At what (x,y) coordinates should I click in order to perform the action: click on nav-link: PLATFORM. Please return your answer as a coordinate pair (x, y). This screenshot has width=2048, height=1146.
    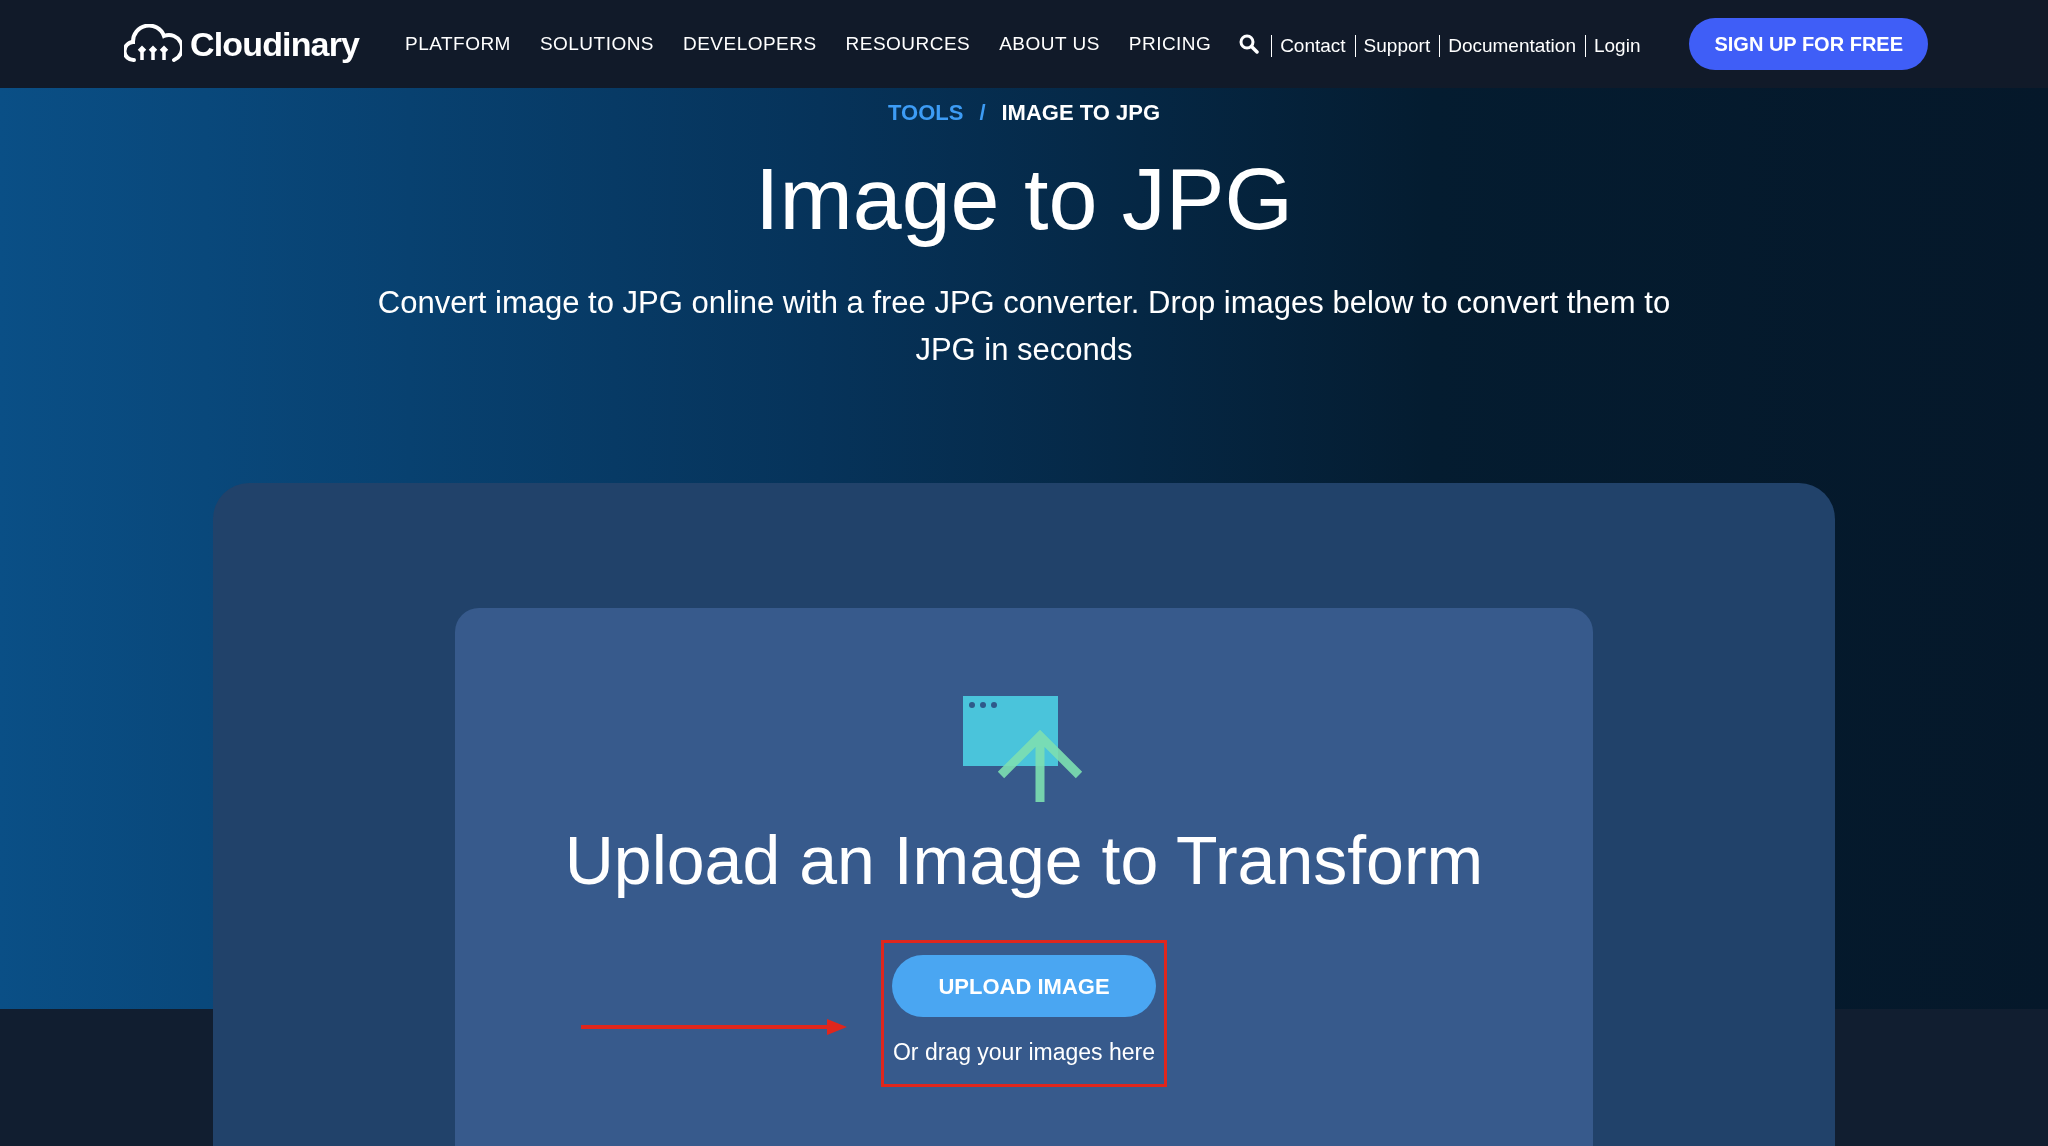
    Looking at the image, I should click on (458, 44).